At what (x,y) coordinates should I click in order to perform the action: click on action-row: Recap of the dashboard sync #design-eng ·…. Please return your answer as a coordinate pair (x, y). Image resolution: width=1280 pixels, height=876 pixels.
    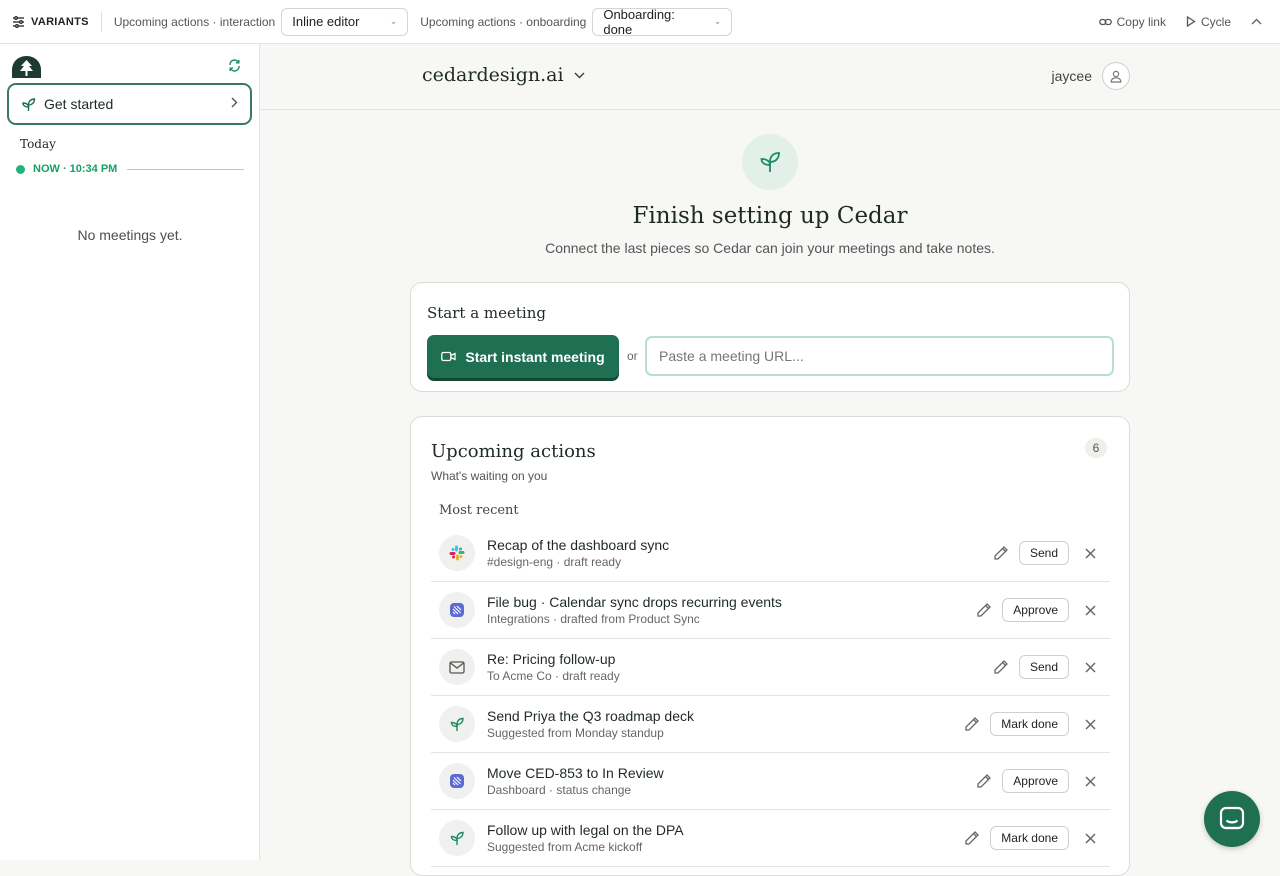
    Looking at the image, I should click on (770, 553).